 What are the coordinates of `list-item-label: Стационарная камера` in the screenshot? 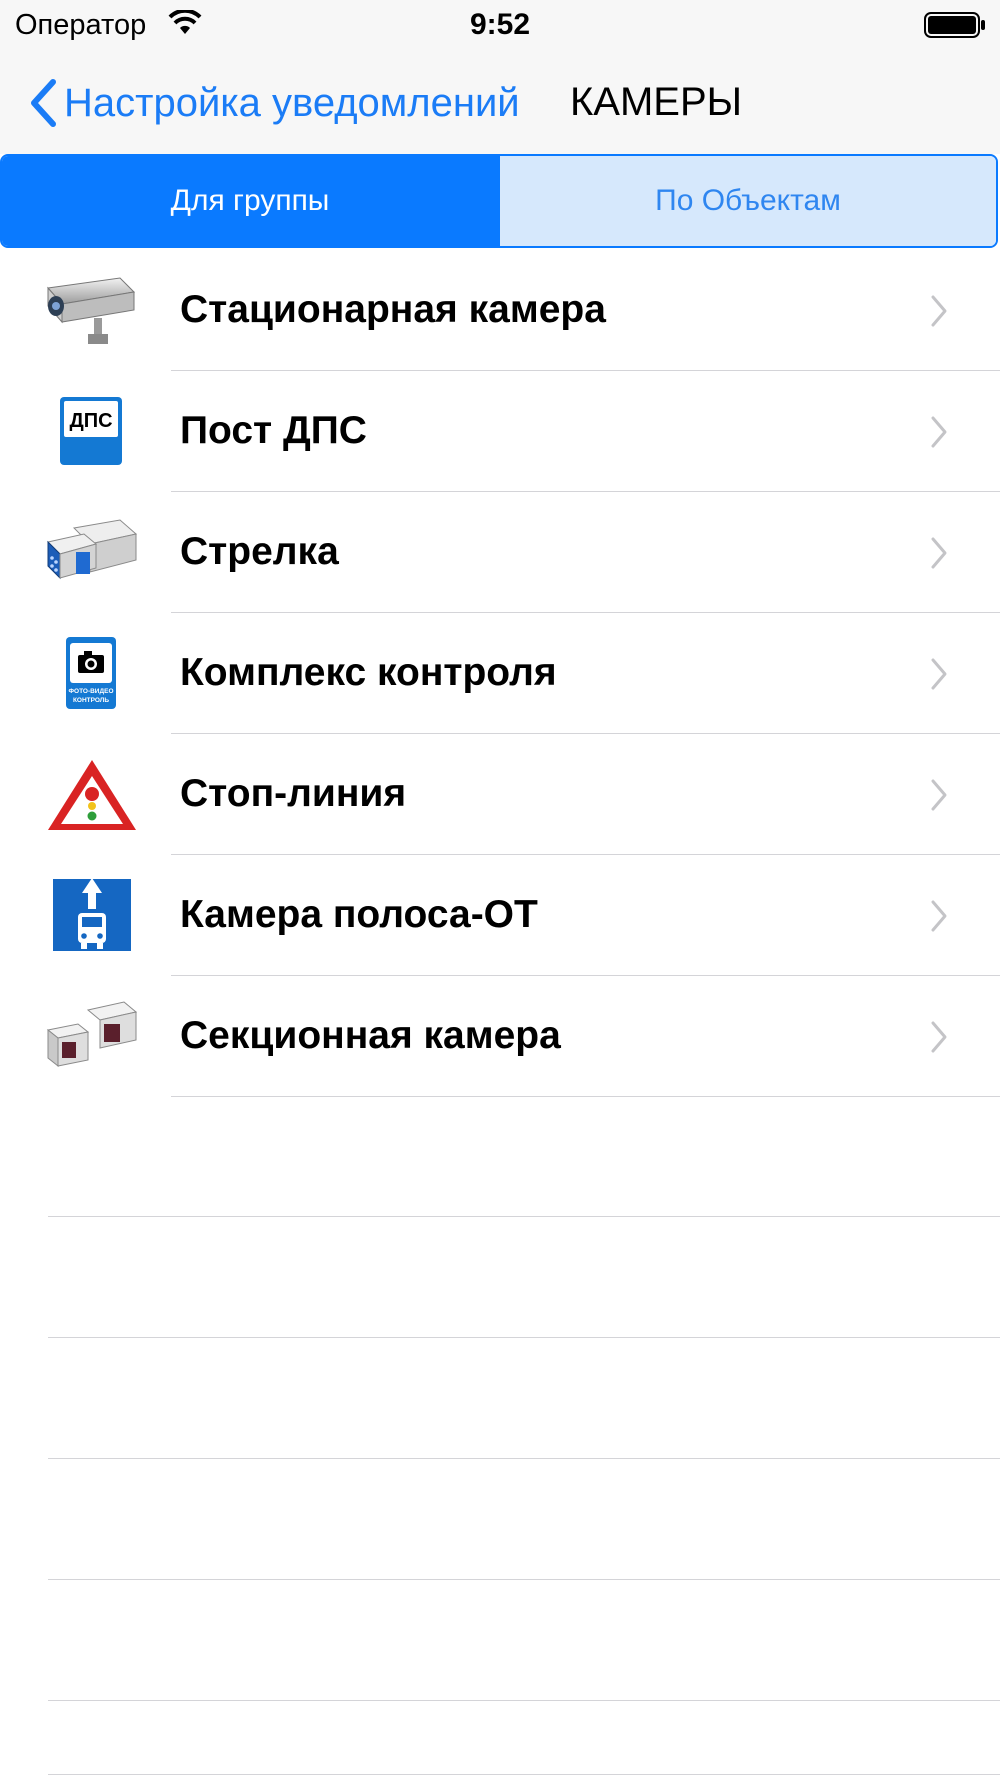 It's located at (393, 309).